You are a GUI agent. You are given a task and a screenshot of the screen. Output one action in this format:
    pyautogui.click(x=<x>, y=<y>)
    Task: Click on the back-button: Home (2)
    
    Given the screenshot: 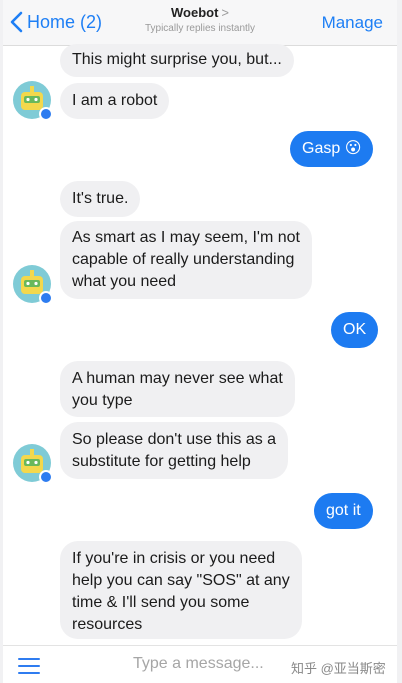 What is the action you would take?
    pyautogui.click(x=55, y=22)
    